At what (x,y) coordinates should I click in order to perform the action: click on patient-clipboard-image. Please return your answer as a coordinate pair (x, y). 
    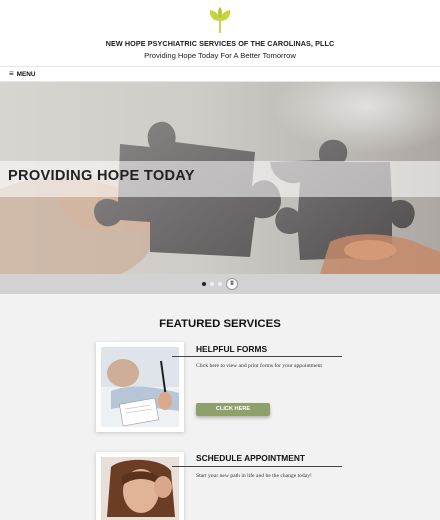
    Looking at the image, I should click on (140, 387).